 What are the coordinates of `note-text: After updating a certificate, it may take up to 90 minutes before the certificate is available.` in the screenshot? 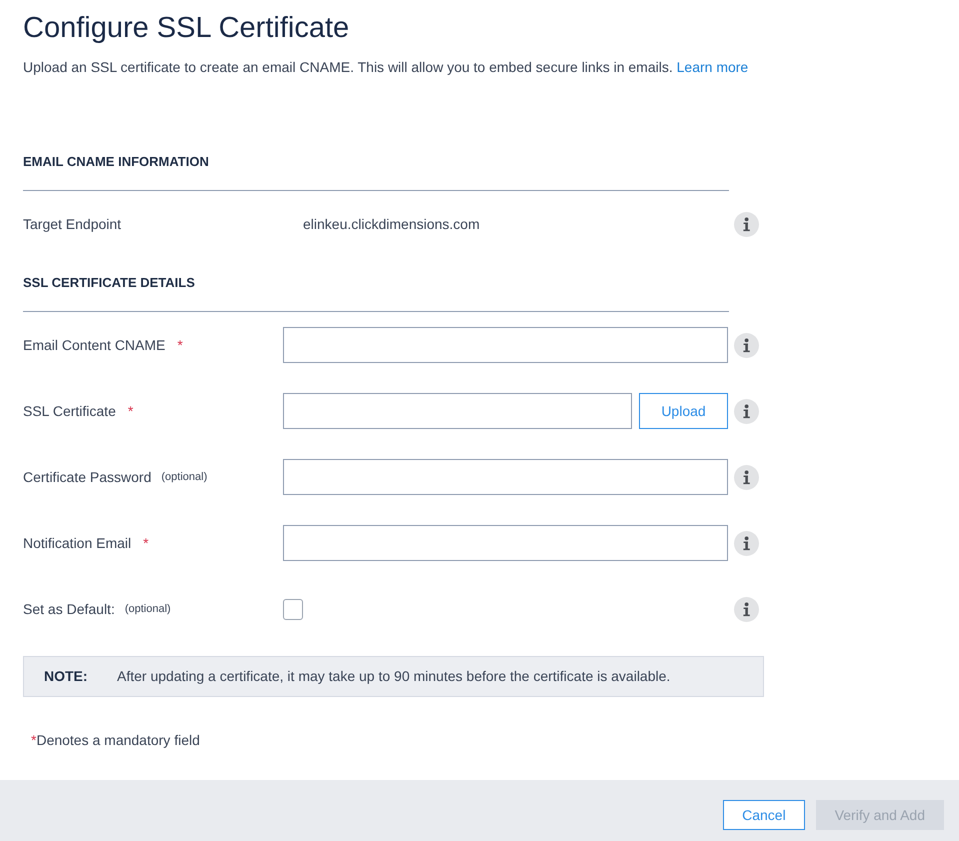 It's located at (393, 676).